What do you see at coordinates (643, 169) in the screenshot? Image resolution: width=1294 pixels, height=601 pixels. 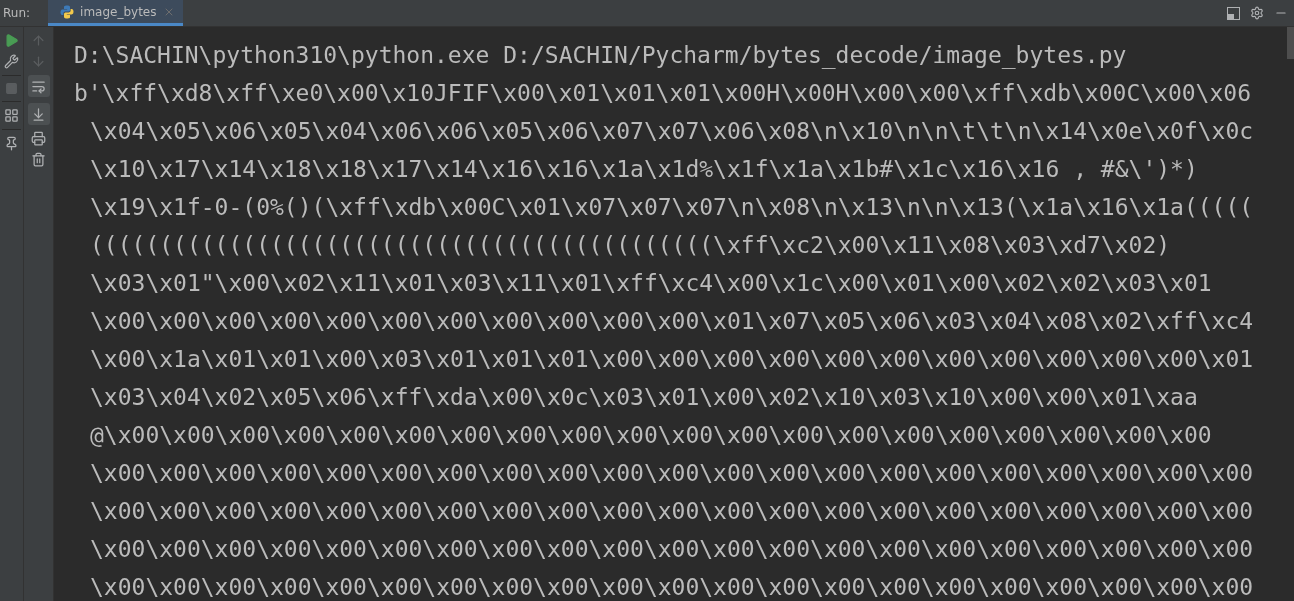 I see `console-line: \x10\x17\x14\x18\x18\x17\x14\x16\x16\x1a\x1d%\x1f\x1a\x1b#\x1c\x16\x16 , #&\')*)` at bounding box center [643, 169].